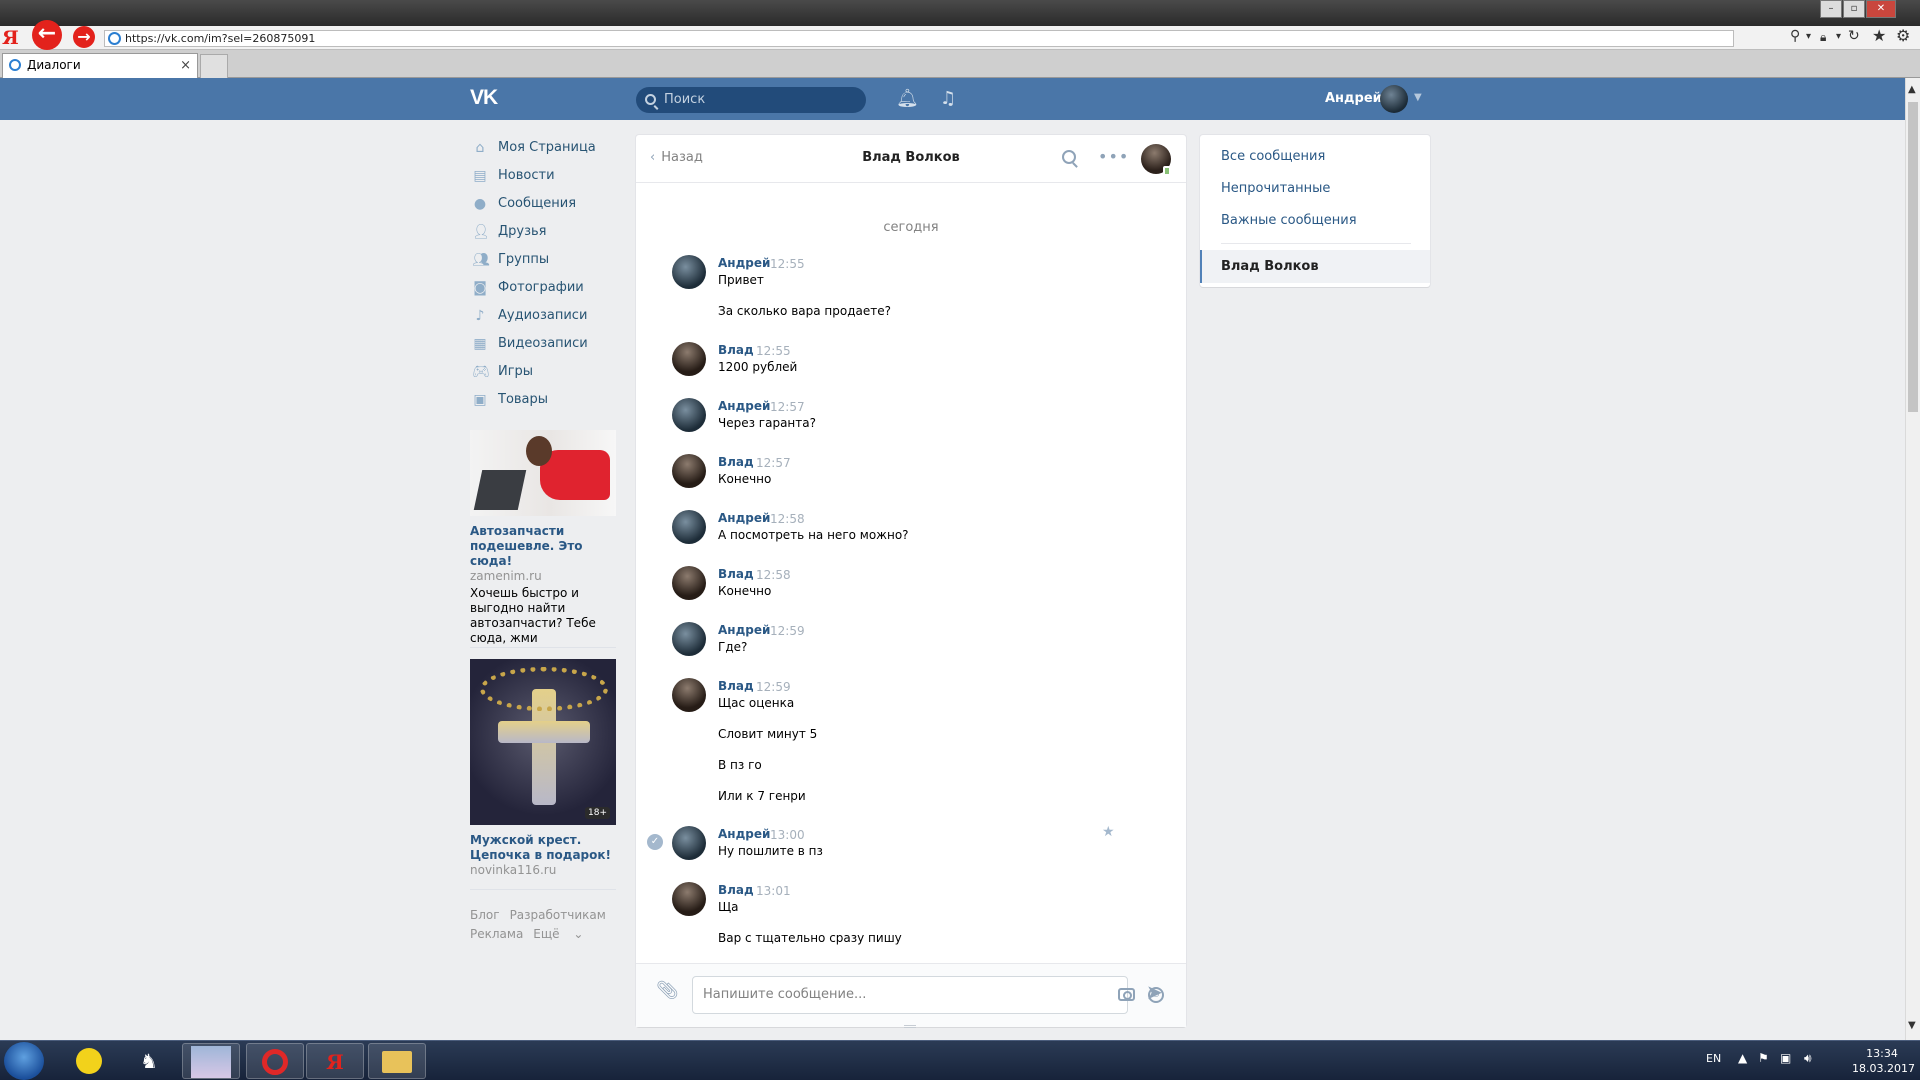 This screenshot has height=1080, width=1920. I want to click on security-dropdown-icon: ▾, so click(1838, 36).